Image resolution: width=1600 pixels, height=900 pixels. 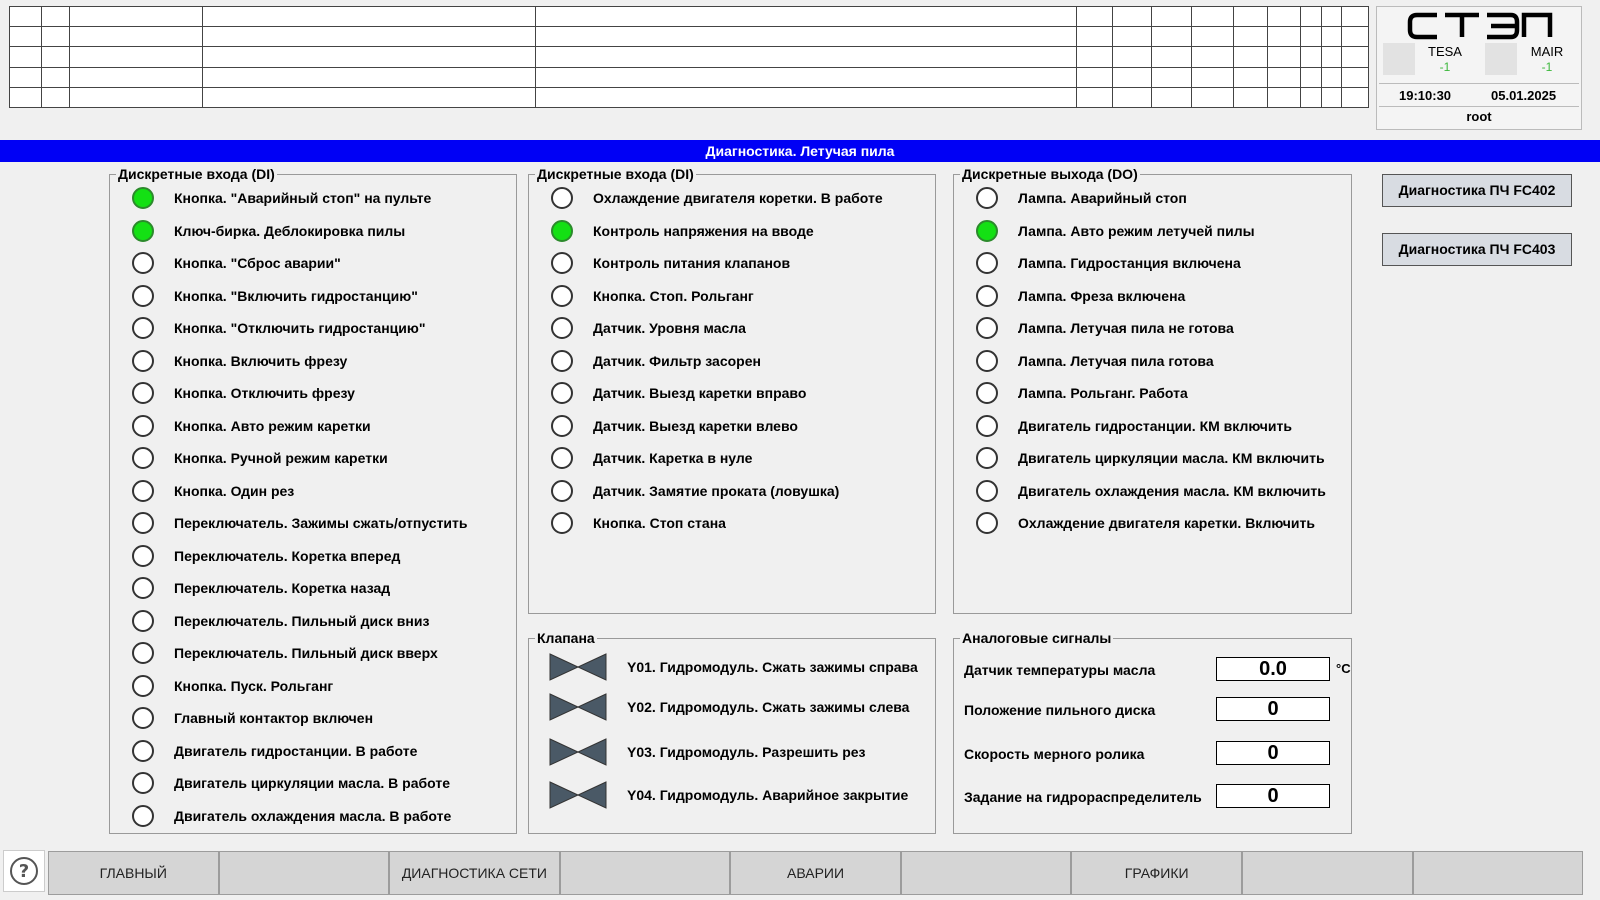 I want to click on di-left-row: Кнопка. Отключить фрезу, so click(x=232, y=393).